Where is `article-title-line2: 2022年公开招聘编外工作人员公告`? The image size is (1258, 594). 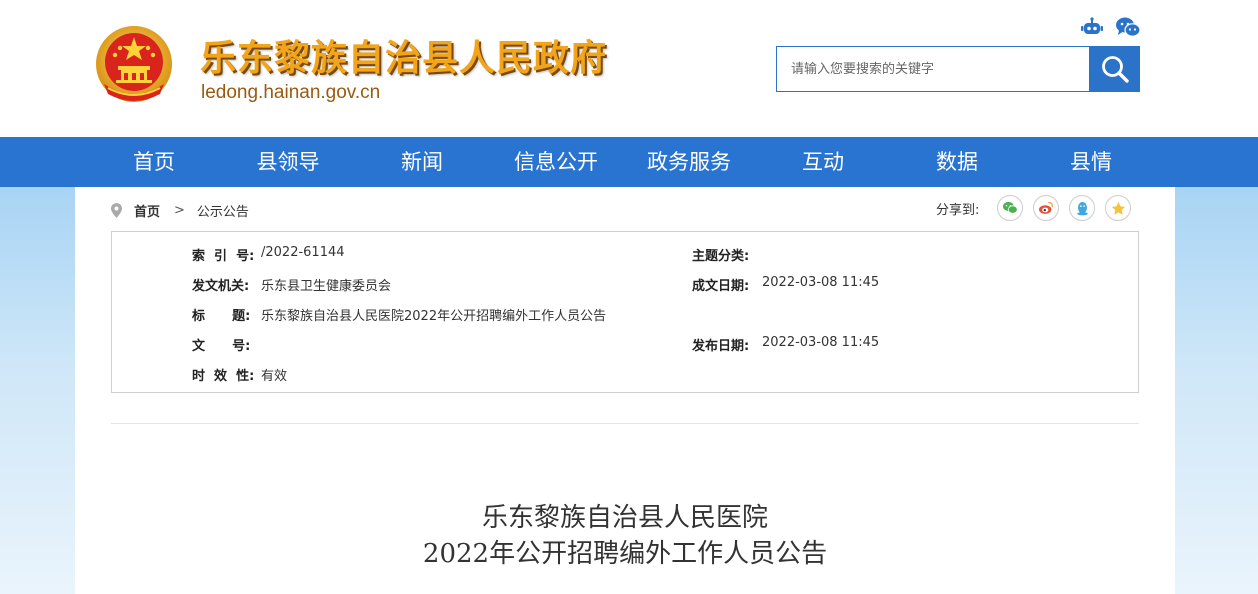
article-title-line2: 2022年公开招聘编外工作人员公告 is located at coordinates (625, 554).